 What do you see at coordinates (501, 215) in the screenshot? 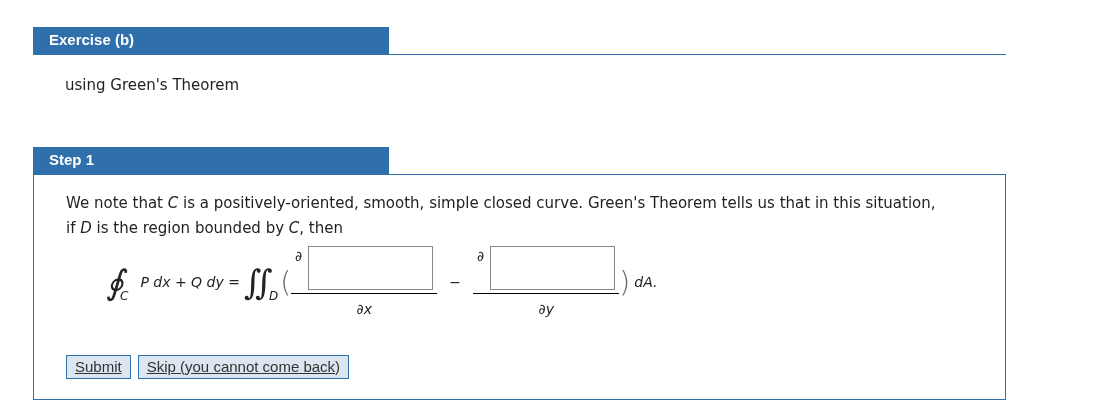
I see `step-text: We note that C is a positively-oriented, smooth, simple closed curve. Green's Theorem tells us that in this situation, if D is the region bounded by C, then` at bounding box center [501, 215].